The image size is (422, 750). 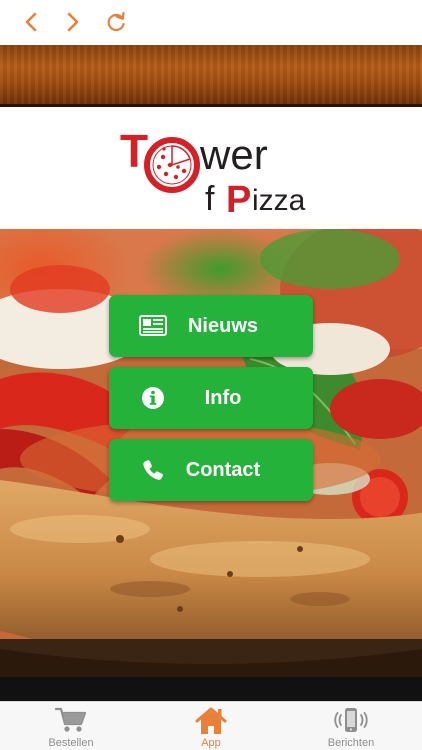 I want to click on tab-bestellen-label: Bestellen, so click(x=71, y=743).